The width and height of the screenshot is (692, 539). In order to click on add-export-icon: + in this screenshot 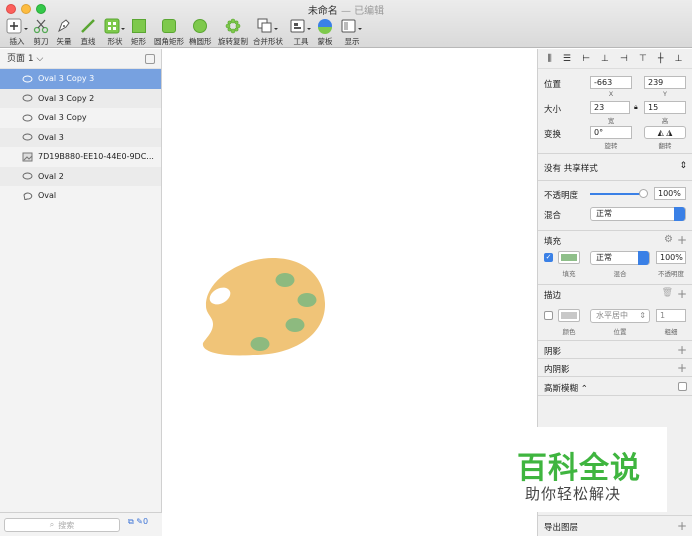, I will do `click(682, 526)`.